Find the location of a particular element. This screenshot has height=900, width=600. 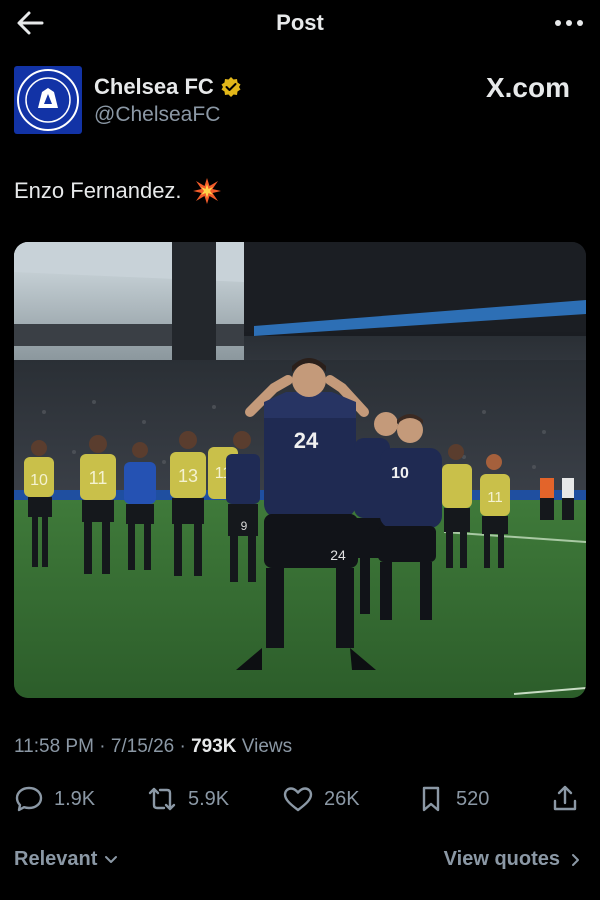

action-bar: 1.9K 5.9K 26K 520 is located at coordinates (300, 801).